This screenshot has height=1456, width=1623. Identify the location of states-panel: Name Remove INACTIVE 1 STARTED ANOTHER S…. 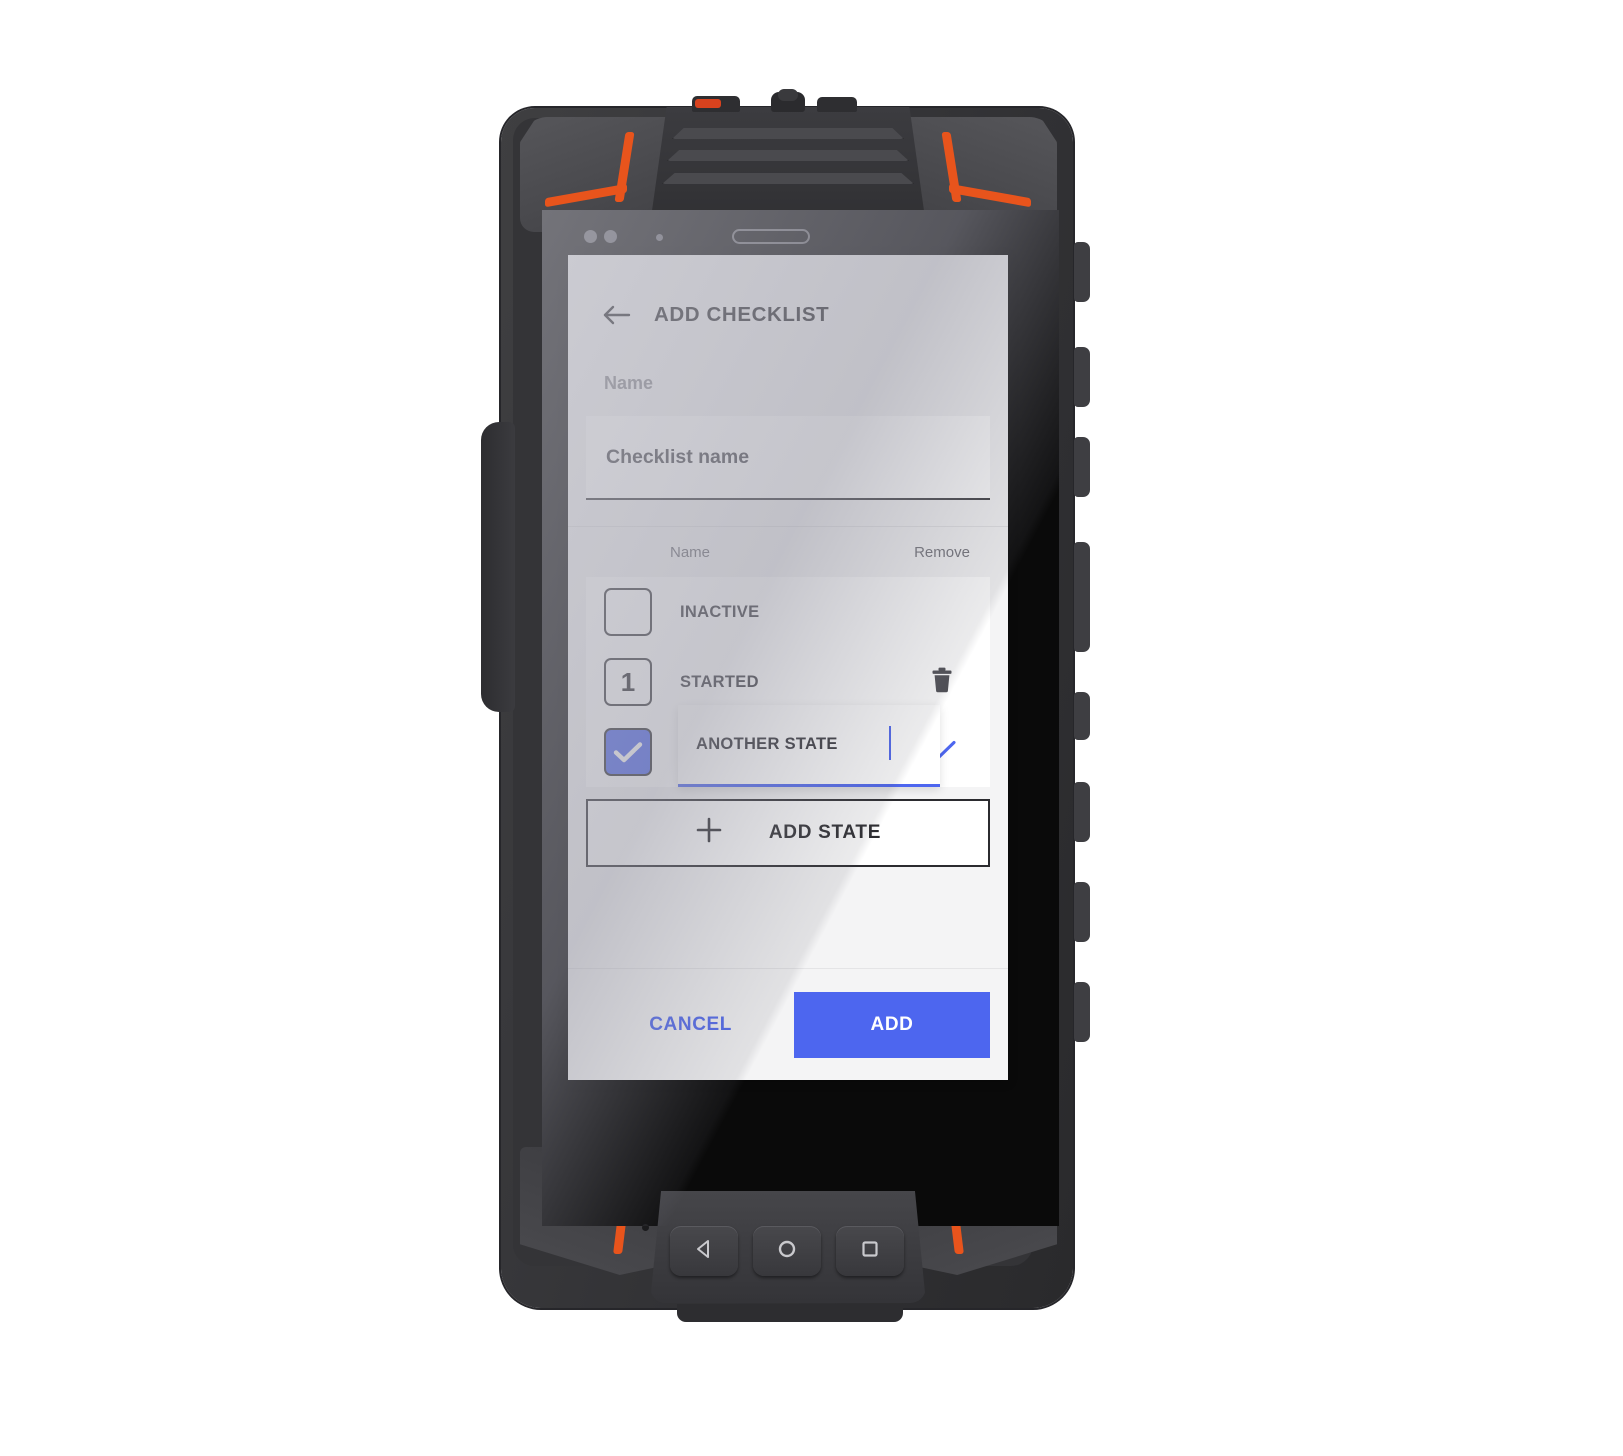
(788, 747).